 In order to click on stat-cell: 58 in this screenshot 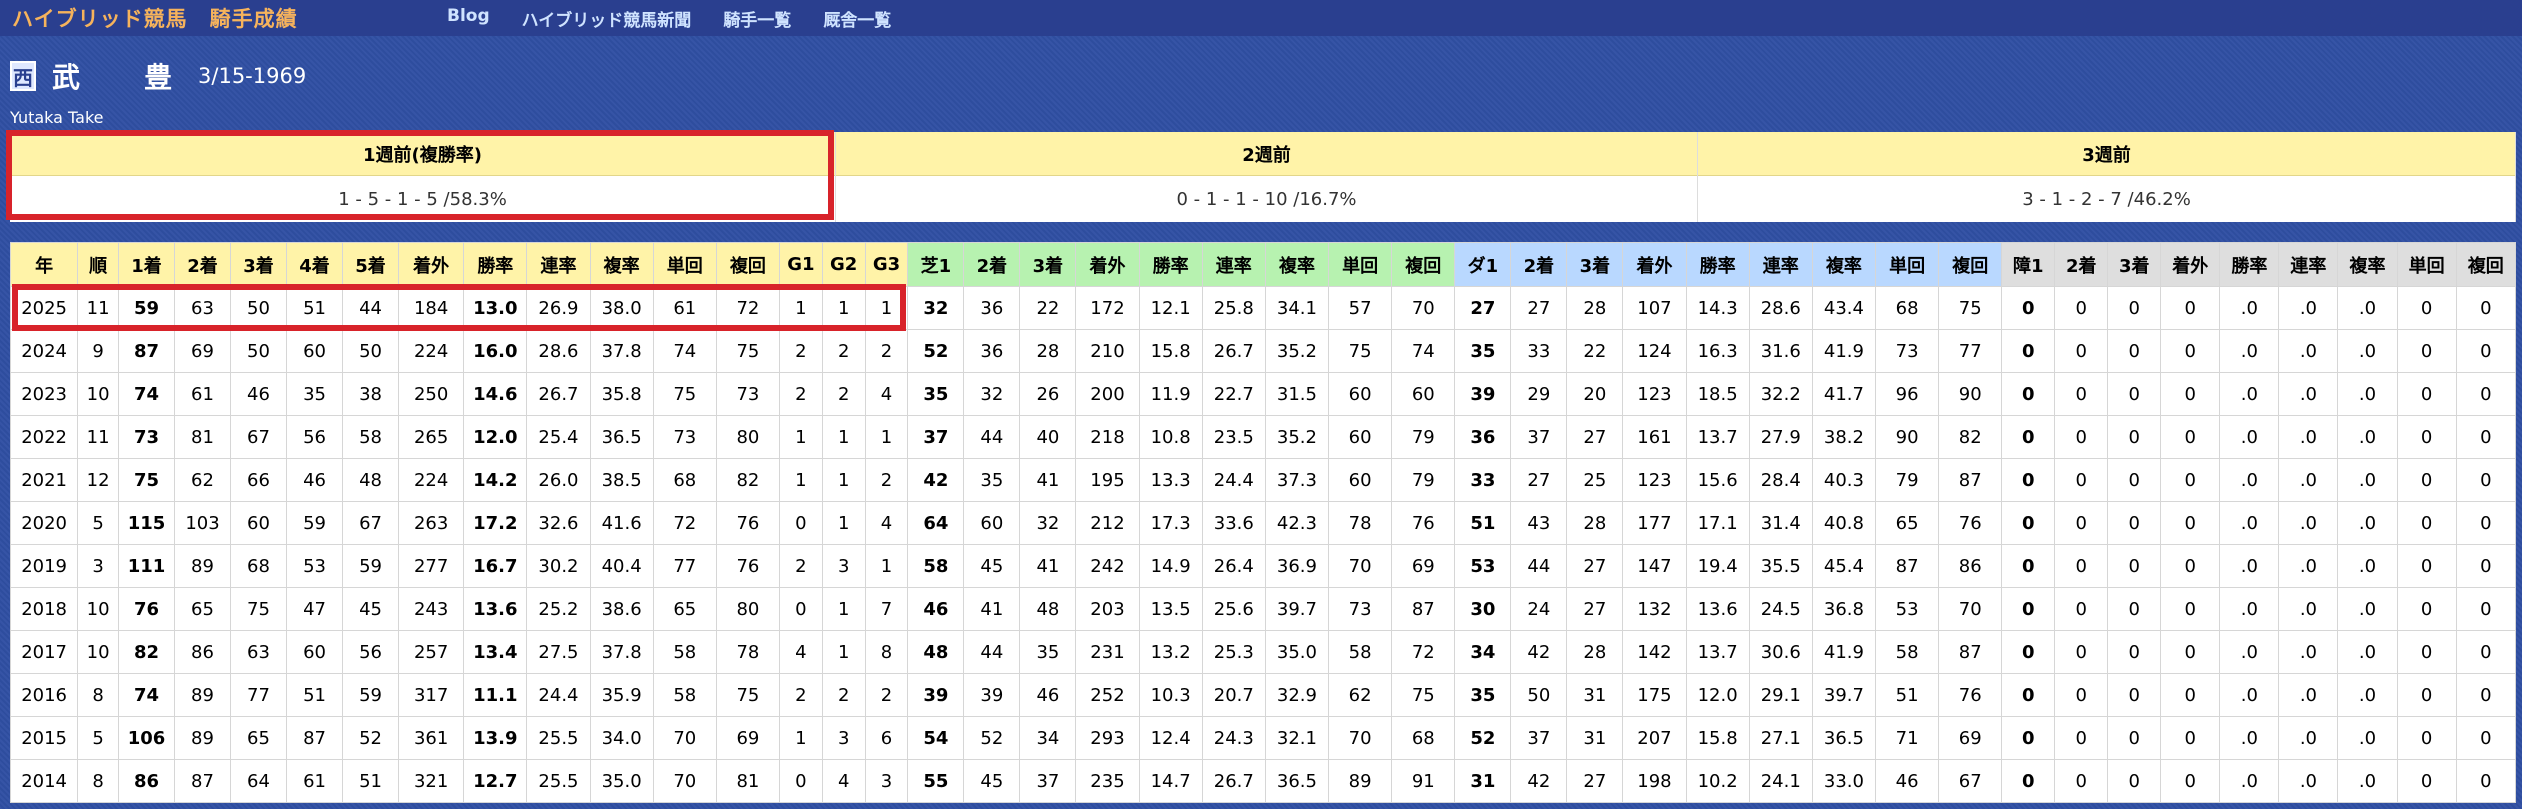, I will do `click(371, 437)`.